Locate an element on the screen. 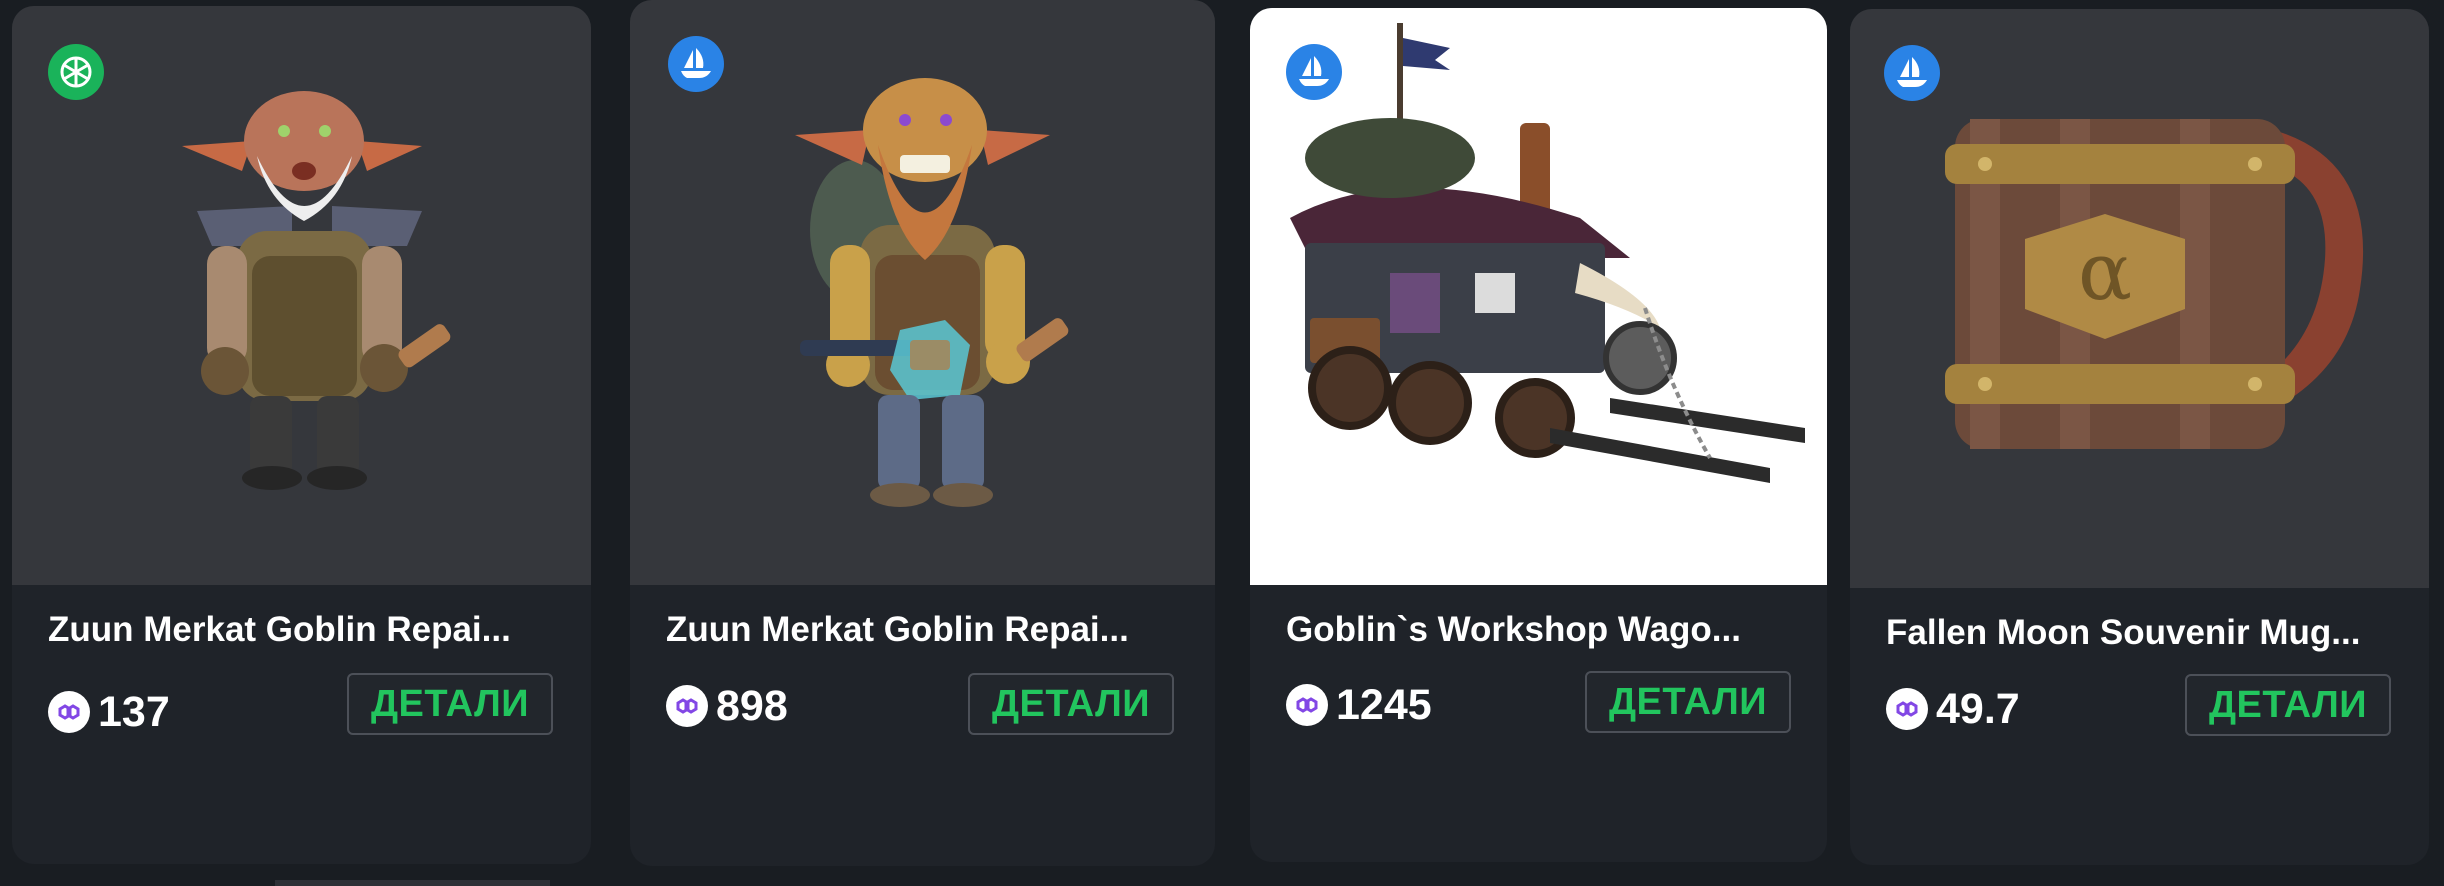 This screenshot has height=886, width=2444. price-row: 137 is located at coordinates (109, 712).